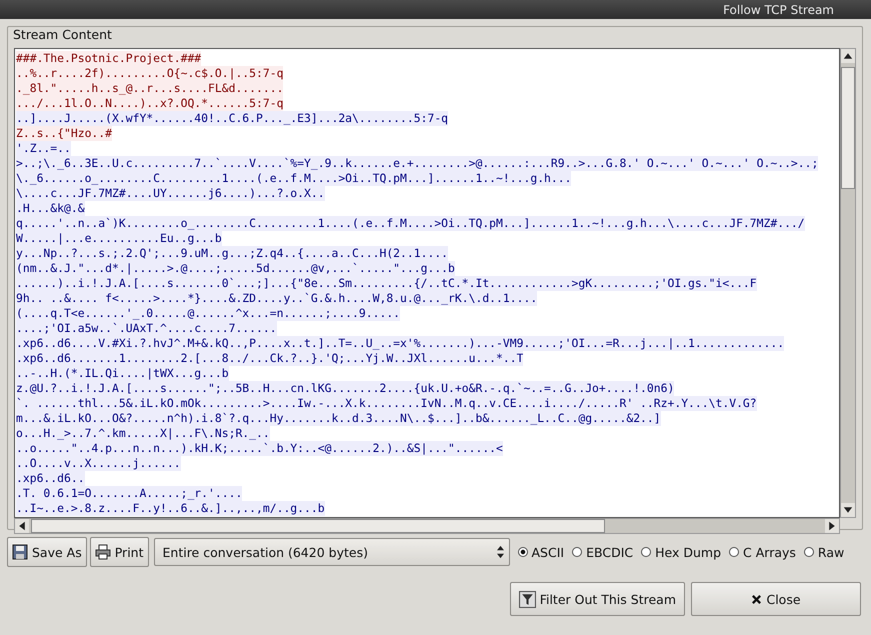  What do you see at coordinates (848, 510) in the screenshot?
I see `scroll-down-icon` at bounding box center [848, 510].